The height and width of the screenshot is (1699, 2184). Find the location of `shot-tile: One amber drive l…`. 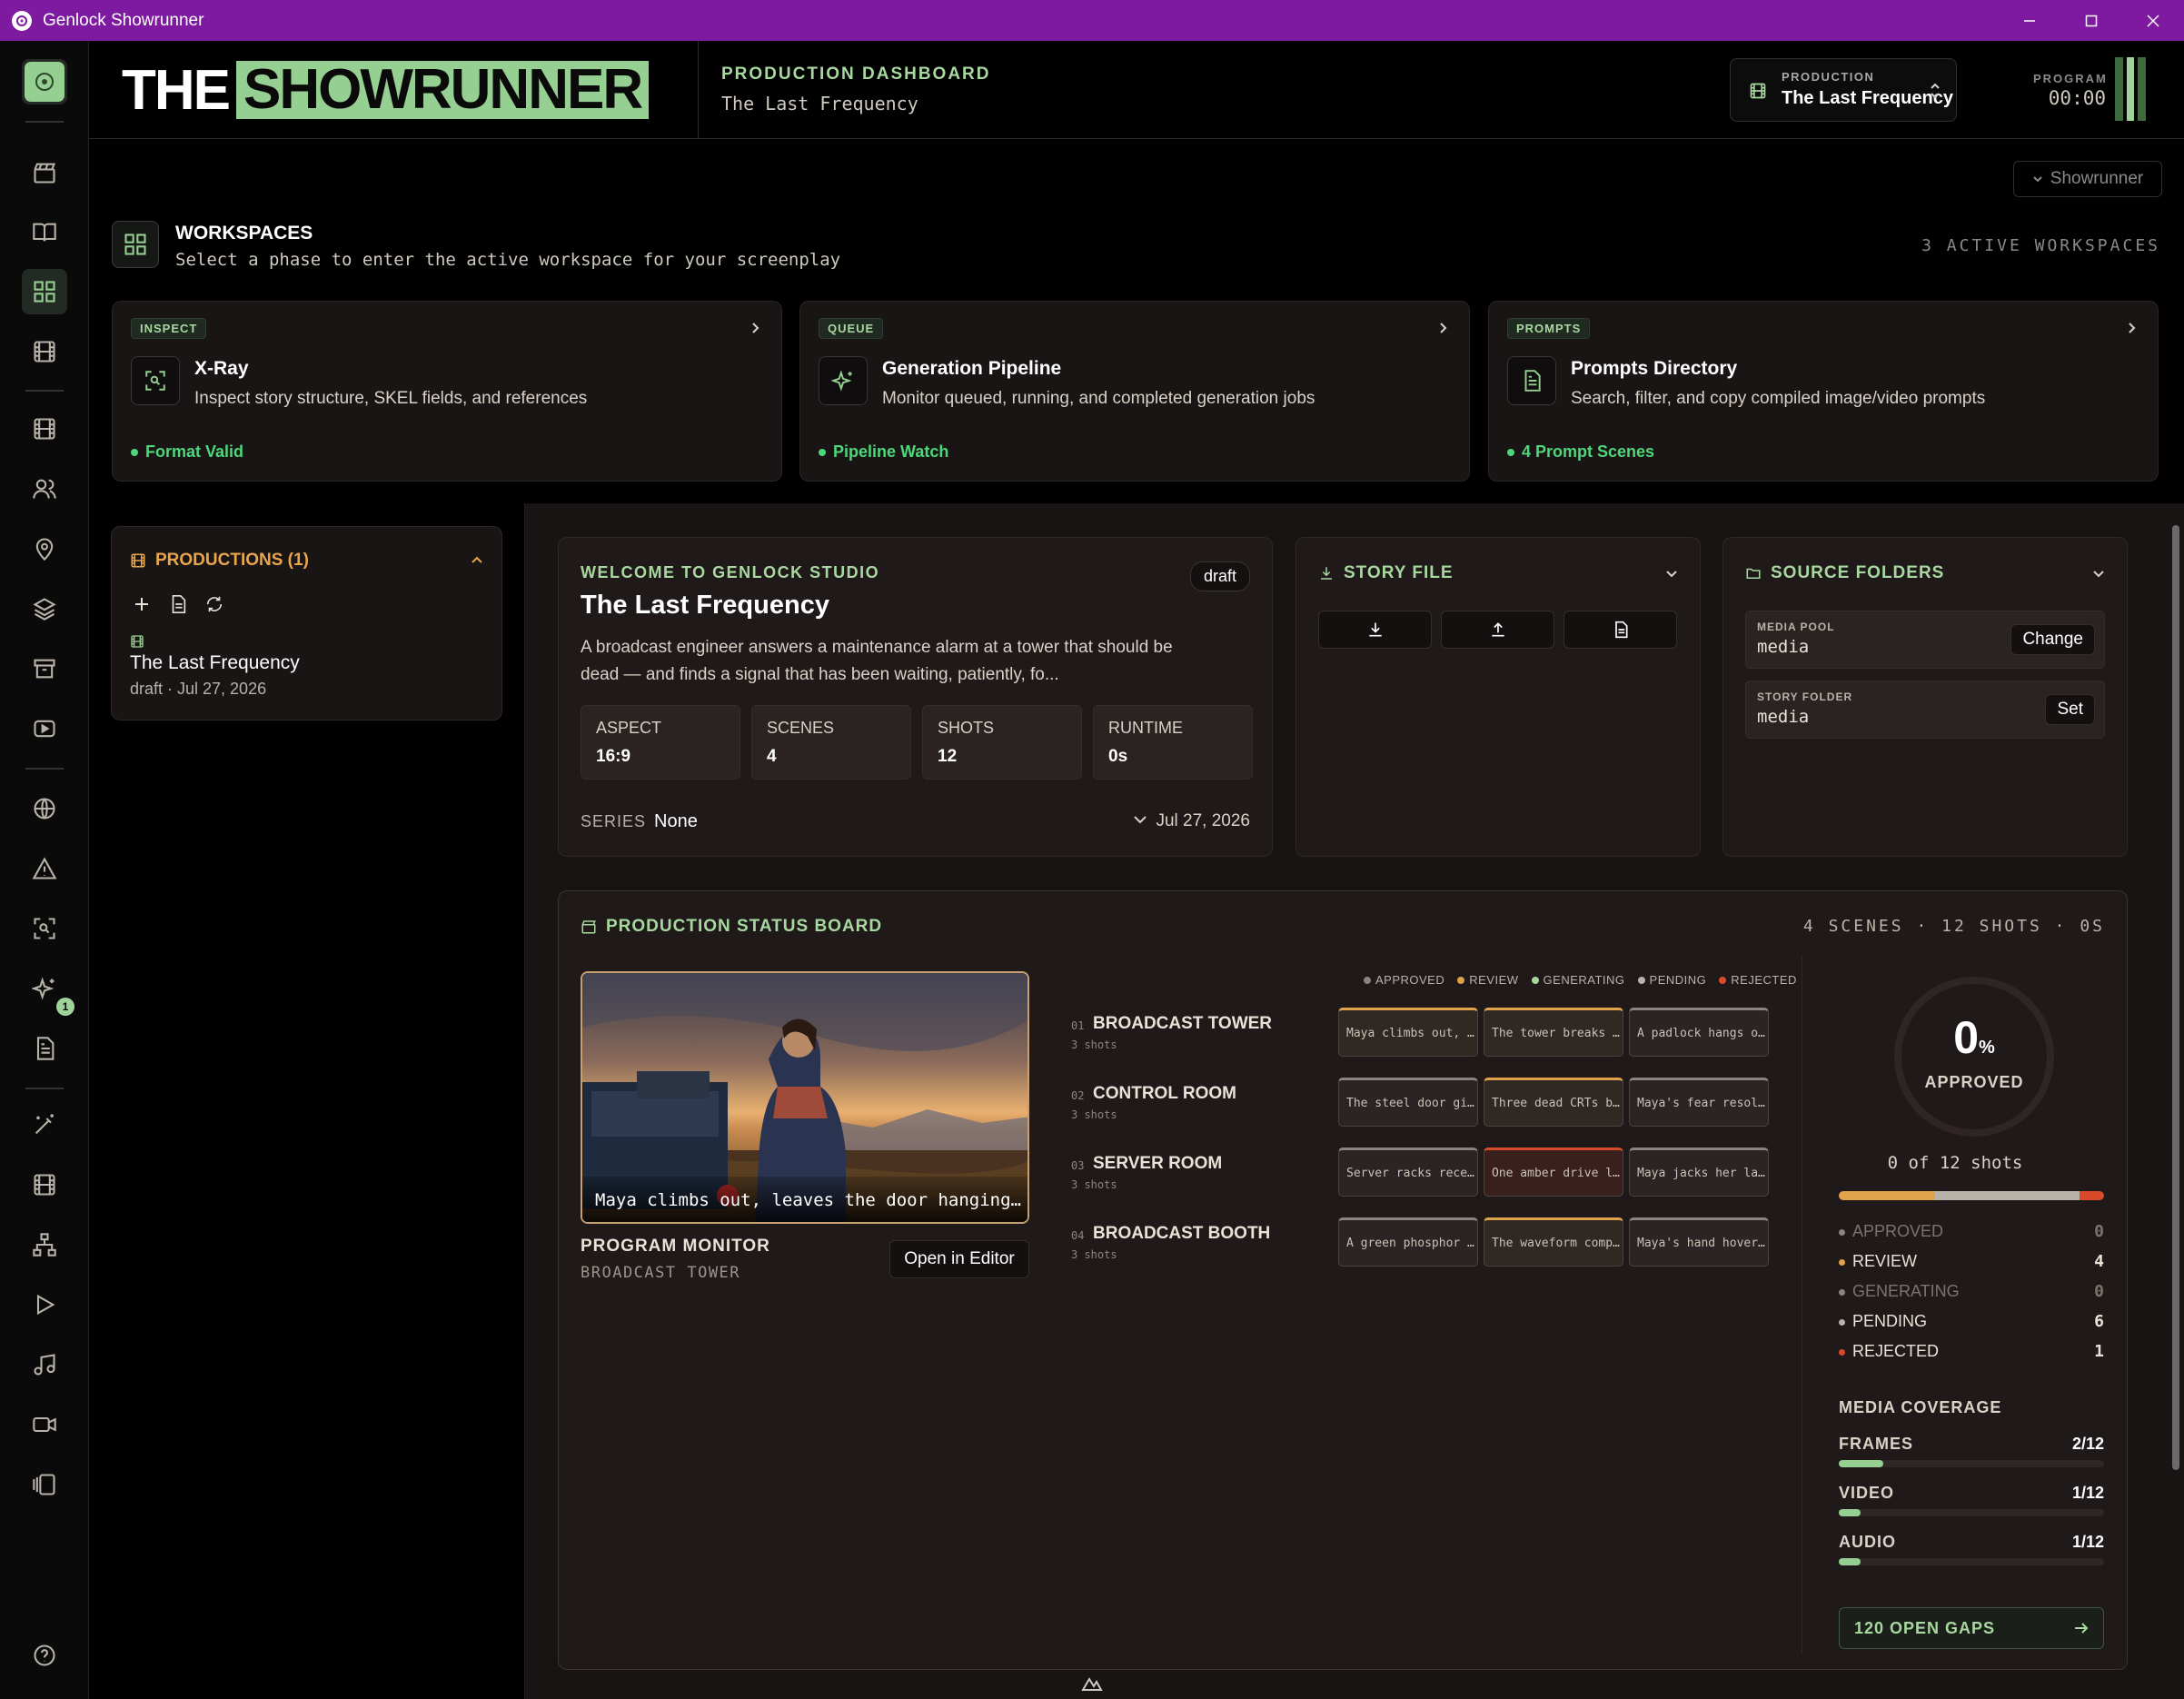

shot-tile: One amber drive l… is located at coordinates (1553, 1172).